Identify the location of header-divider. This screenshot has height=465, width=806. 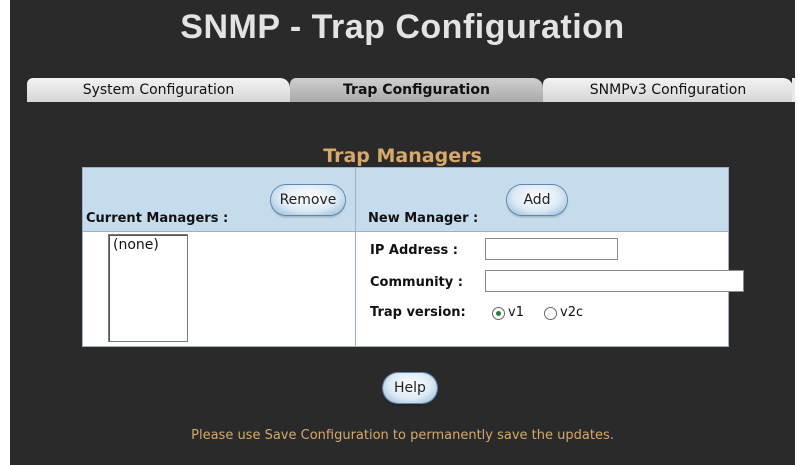
(405, 231).